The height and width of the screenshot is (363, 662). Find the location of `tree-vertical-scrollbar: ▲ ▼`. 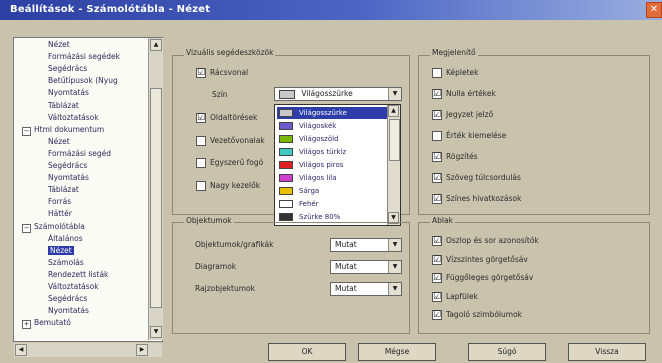

tree-vertical-scrollbar: ▲ ▼ is located at coordinates (155, 189).